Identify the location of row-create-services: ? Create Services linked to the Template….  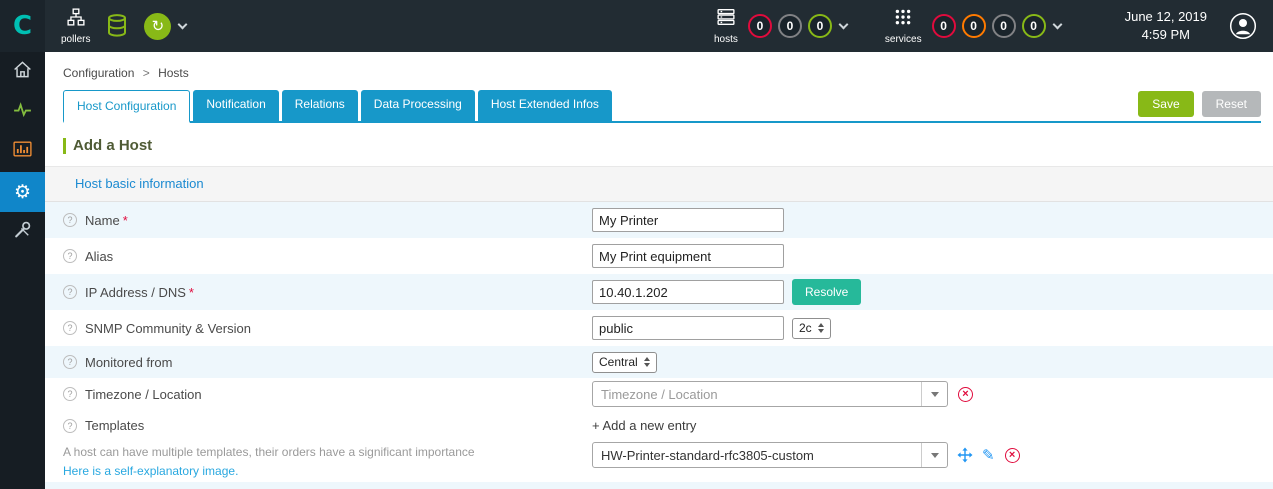
(659, 485).